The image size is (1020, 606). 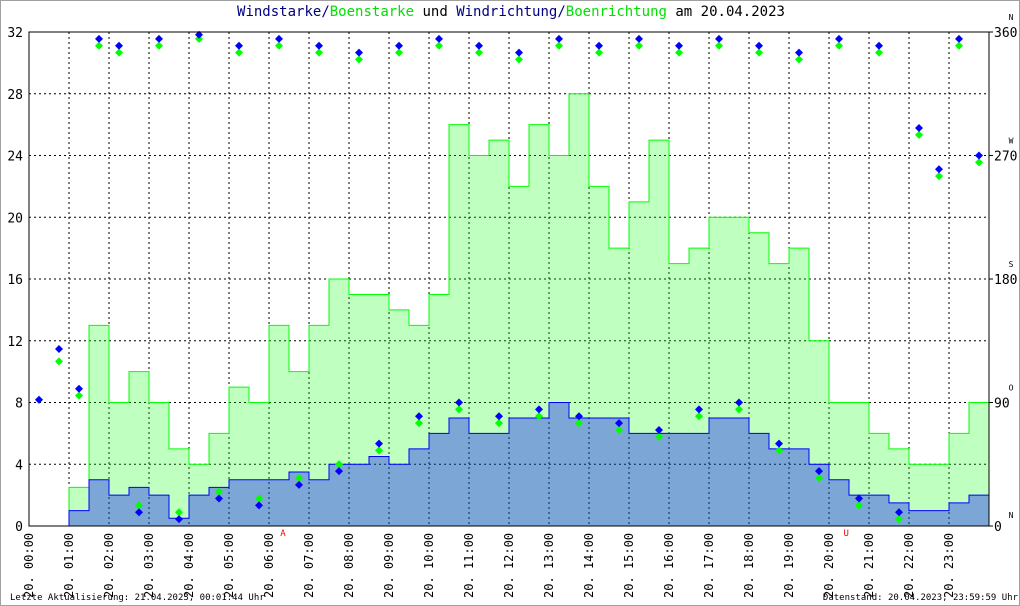 What do you see at coordinates (69, 565) in the screenshot?
I see `x-tick-label: 20. 01:00` at bounding box center [69, 565].